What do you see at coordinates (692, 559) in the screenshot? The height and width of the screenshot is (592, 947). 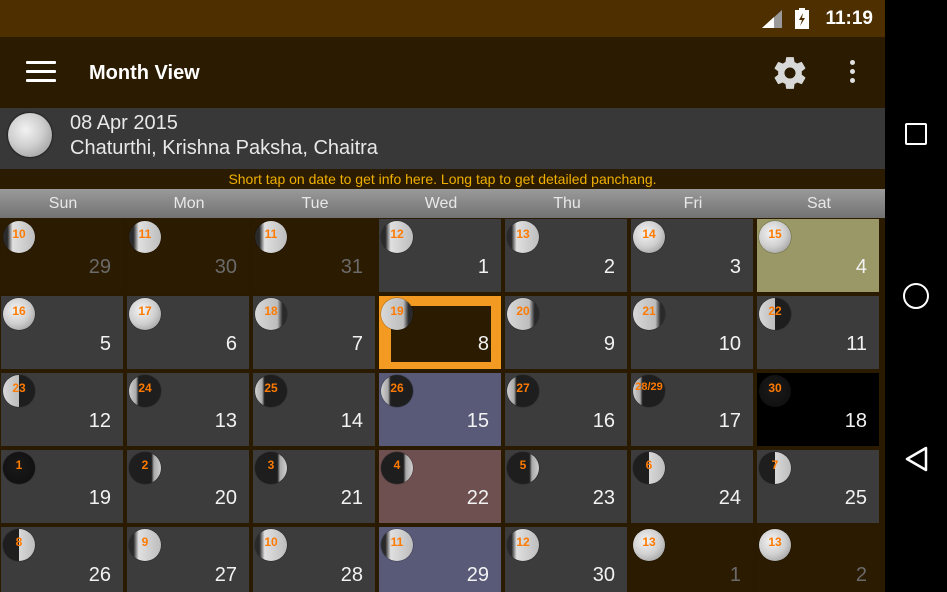 I see `calendar-day-cell: 13 1` at bounding box center [692, 559].